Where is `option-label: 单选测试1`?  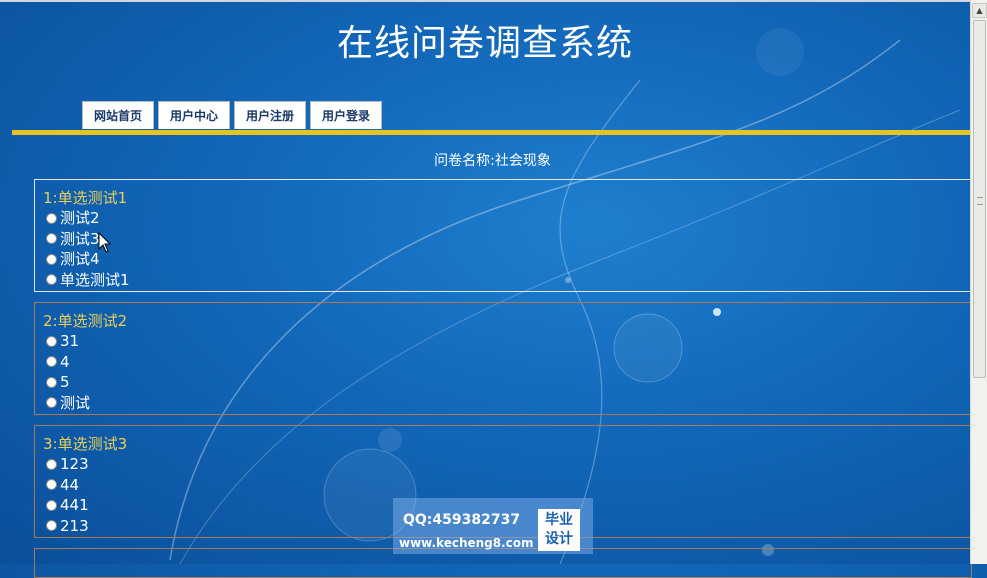 option-label: 单选测试1 is located at coordinates (95, 280).